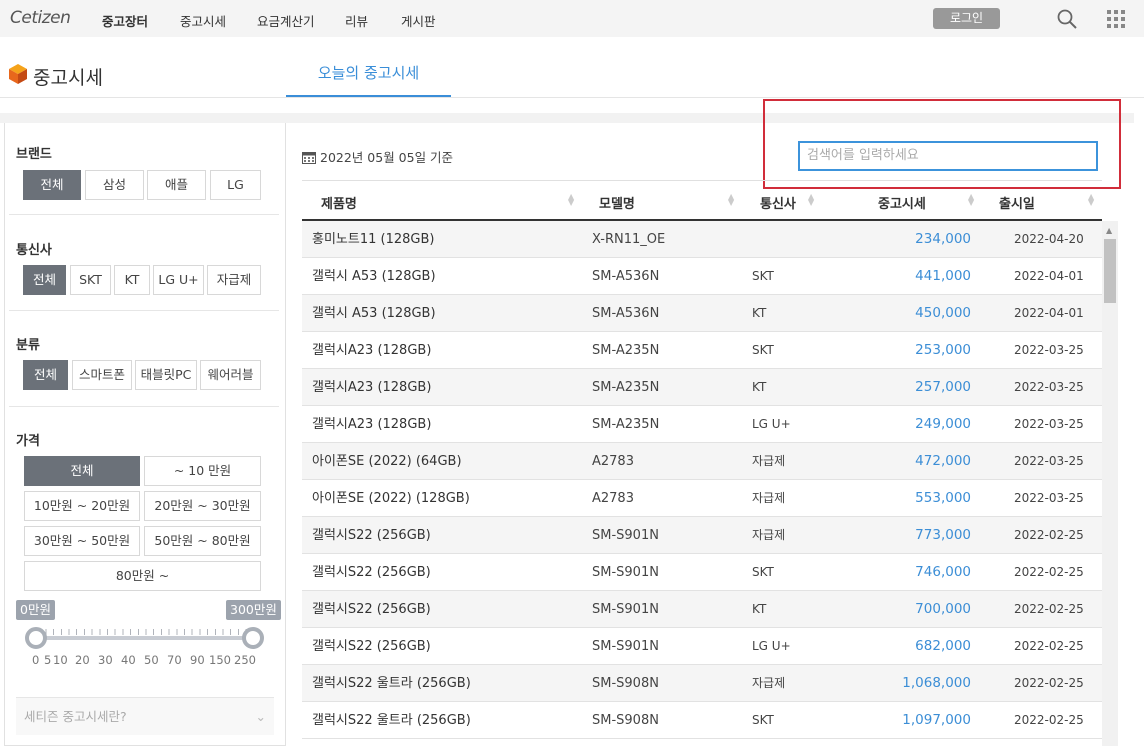  What do you see at coordinates (102, 375) in the screenshot?
I see `category-smartphone-button: 스마트폰` at bounding box center [102, 375].